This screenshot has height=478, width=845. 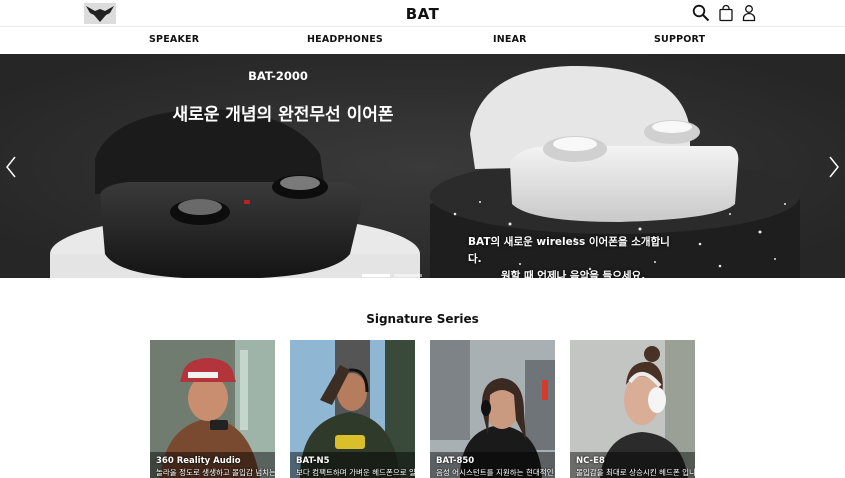 What do you see at coordinates (701, 13) in the screenshot?
I see `search-icon` at bounding box center [701, 13].